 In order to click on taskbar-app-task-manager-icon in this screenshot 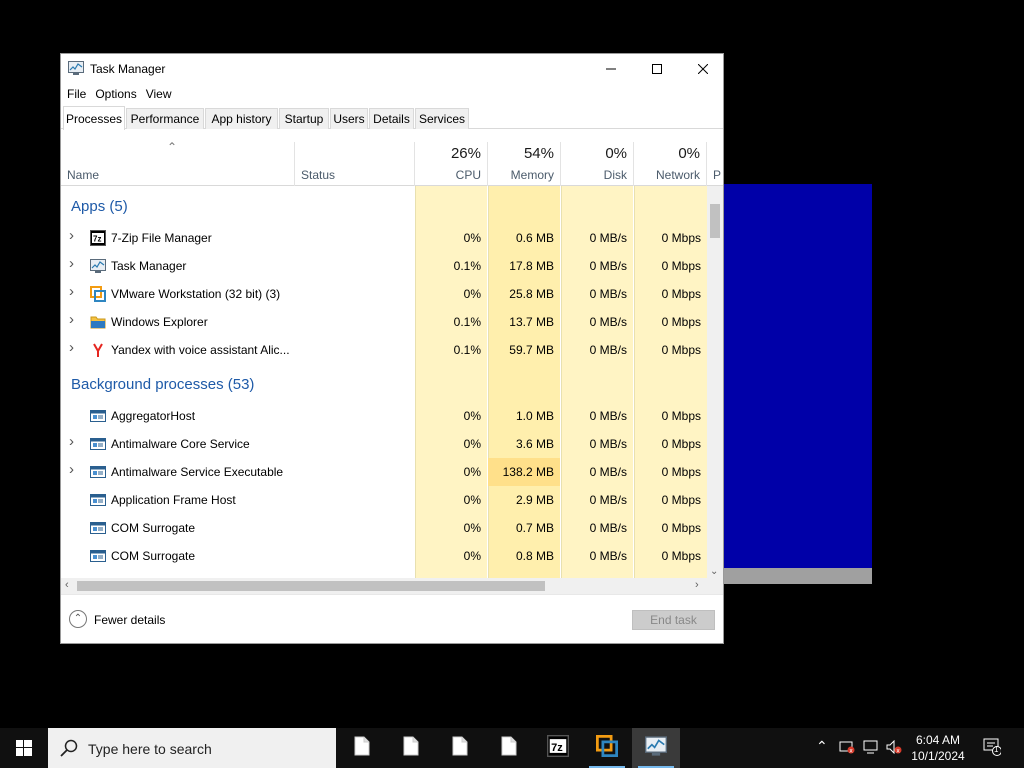, I will do `click(656, 748)`.